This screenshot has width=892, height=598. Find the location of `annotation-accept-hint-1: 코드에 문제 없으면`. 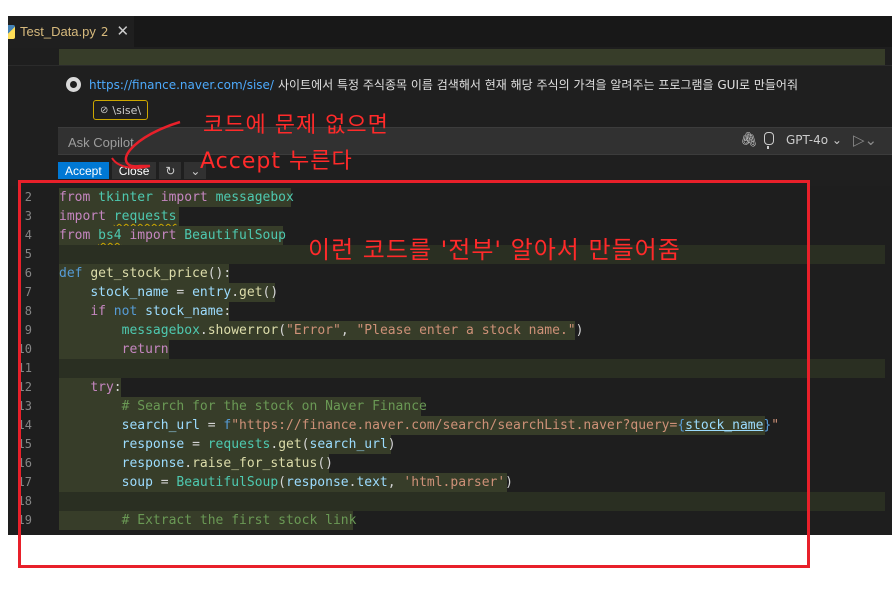

annotation-accept-hint-1: 코드에 문제 없으면 is located at coordinates (296, 125).